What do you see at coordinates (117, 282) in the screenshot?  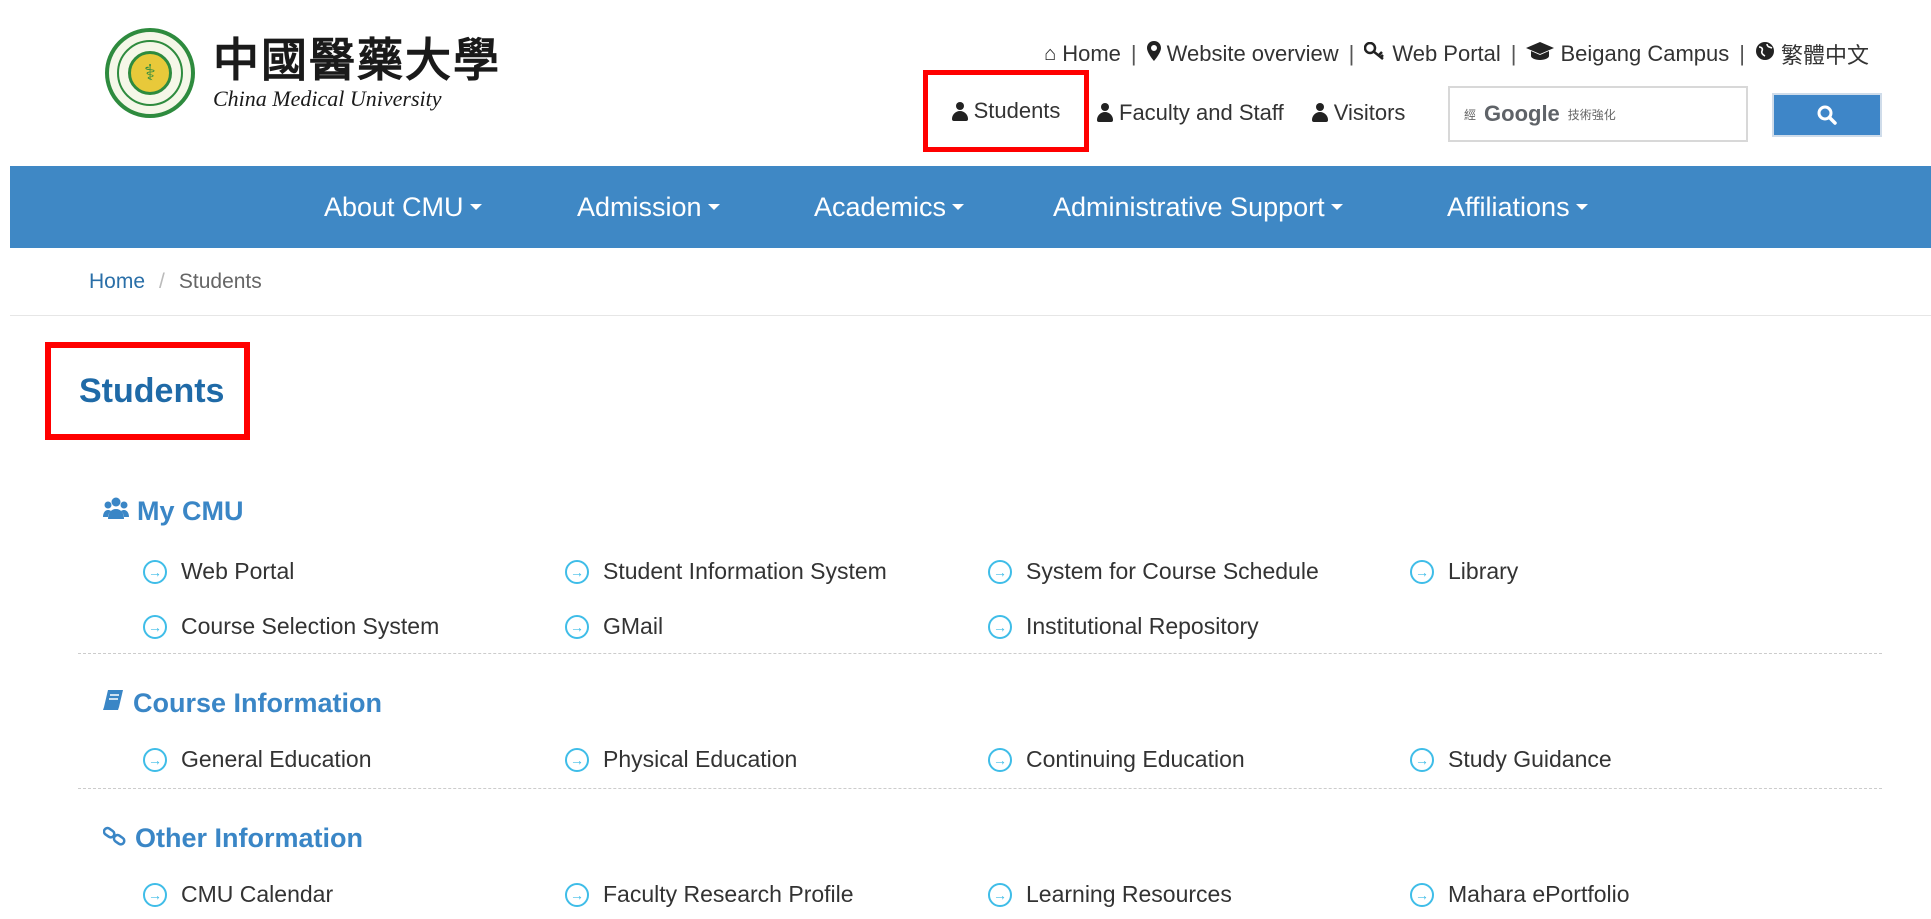 I see `breadcrumb-home-link: Home` at bounding box center [117, 282].